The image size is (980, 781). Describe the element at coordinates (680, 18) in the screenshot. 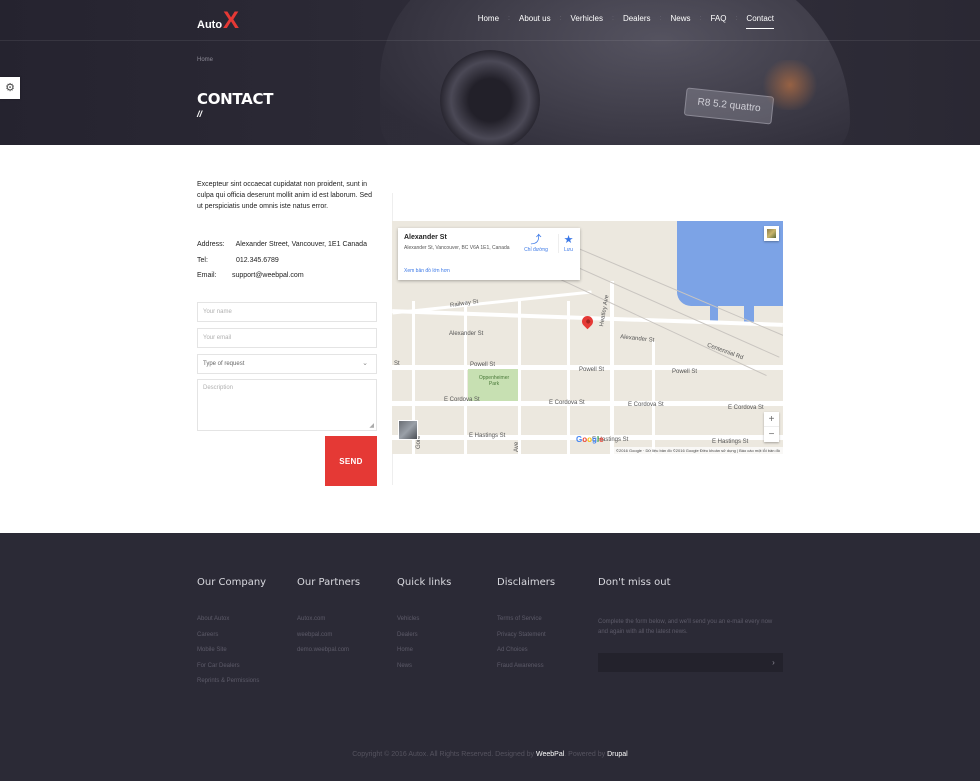

I see `nav-news: News` at that location.